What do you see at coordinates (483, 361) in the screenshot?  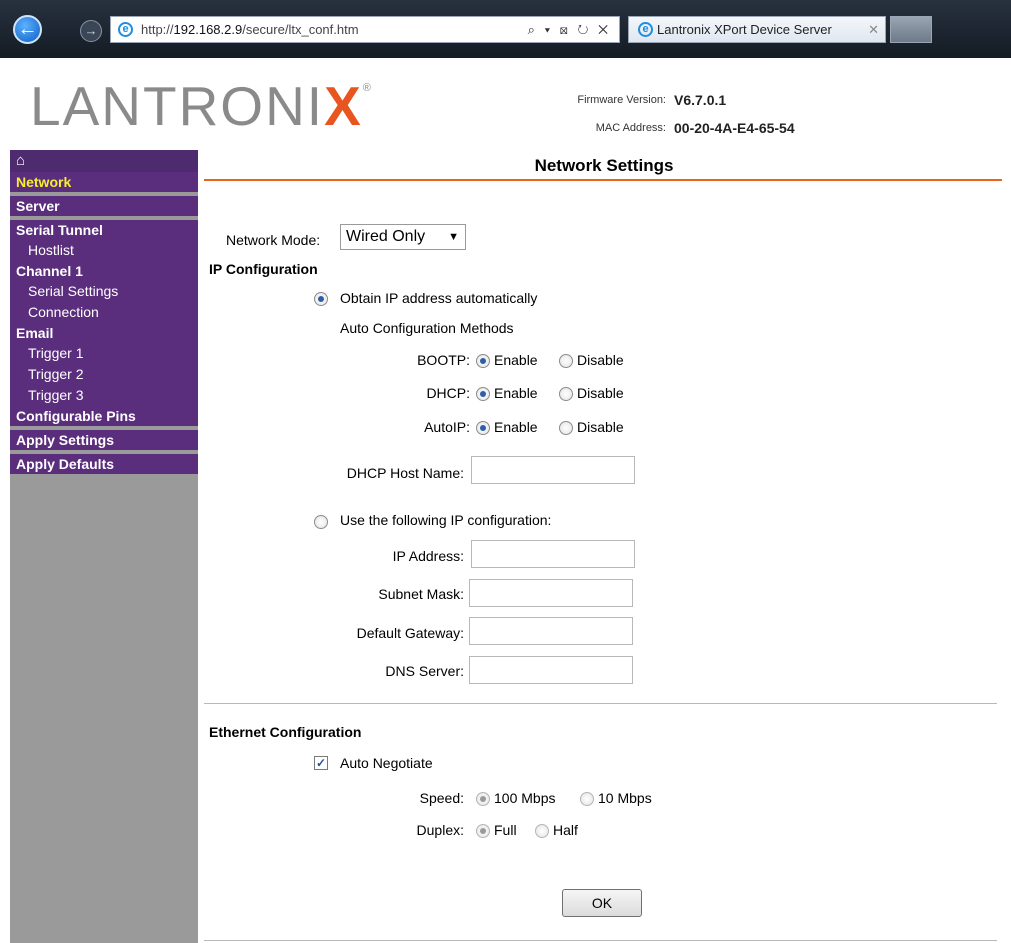 I see `bootp-enable-radio` at bounding box center [483, 361].